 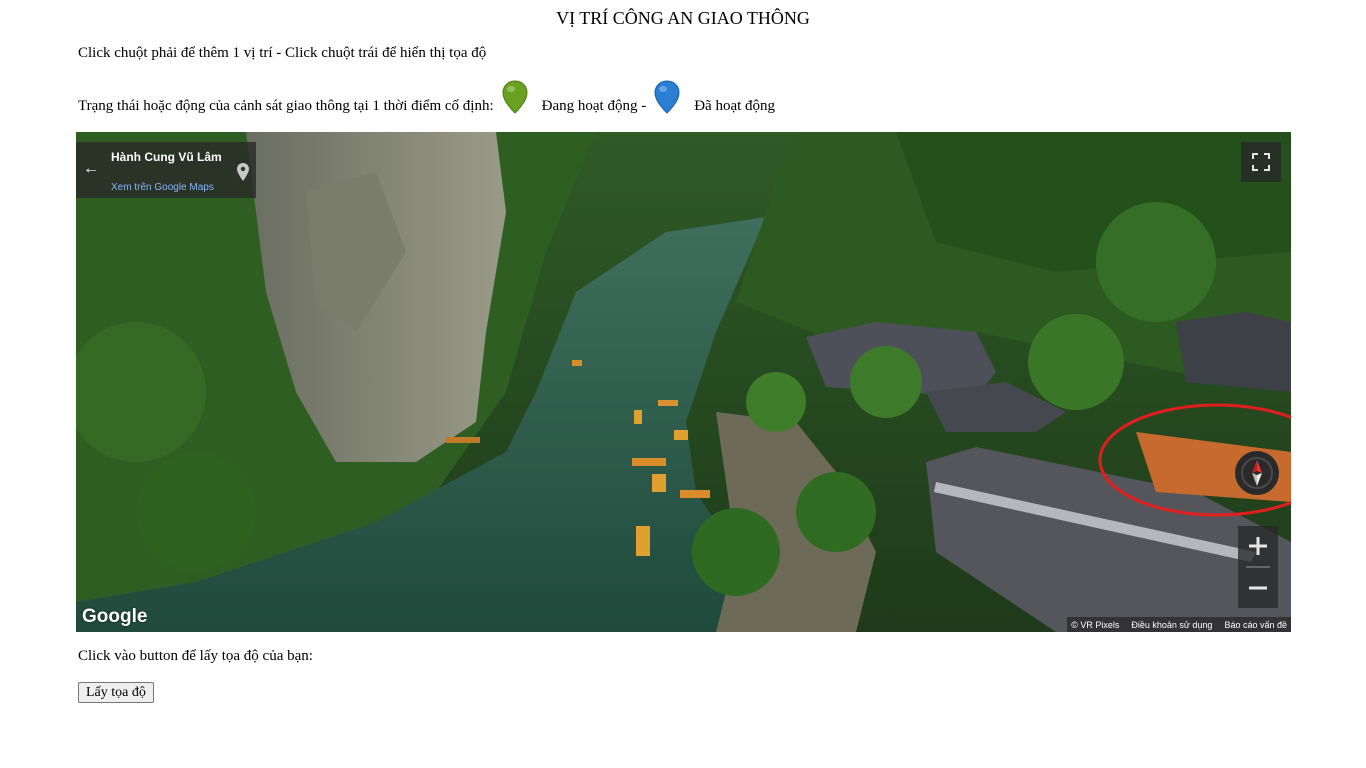 I want to click on zoom-out-icon, so click(x=1258, y=588).